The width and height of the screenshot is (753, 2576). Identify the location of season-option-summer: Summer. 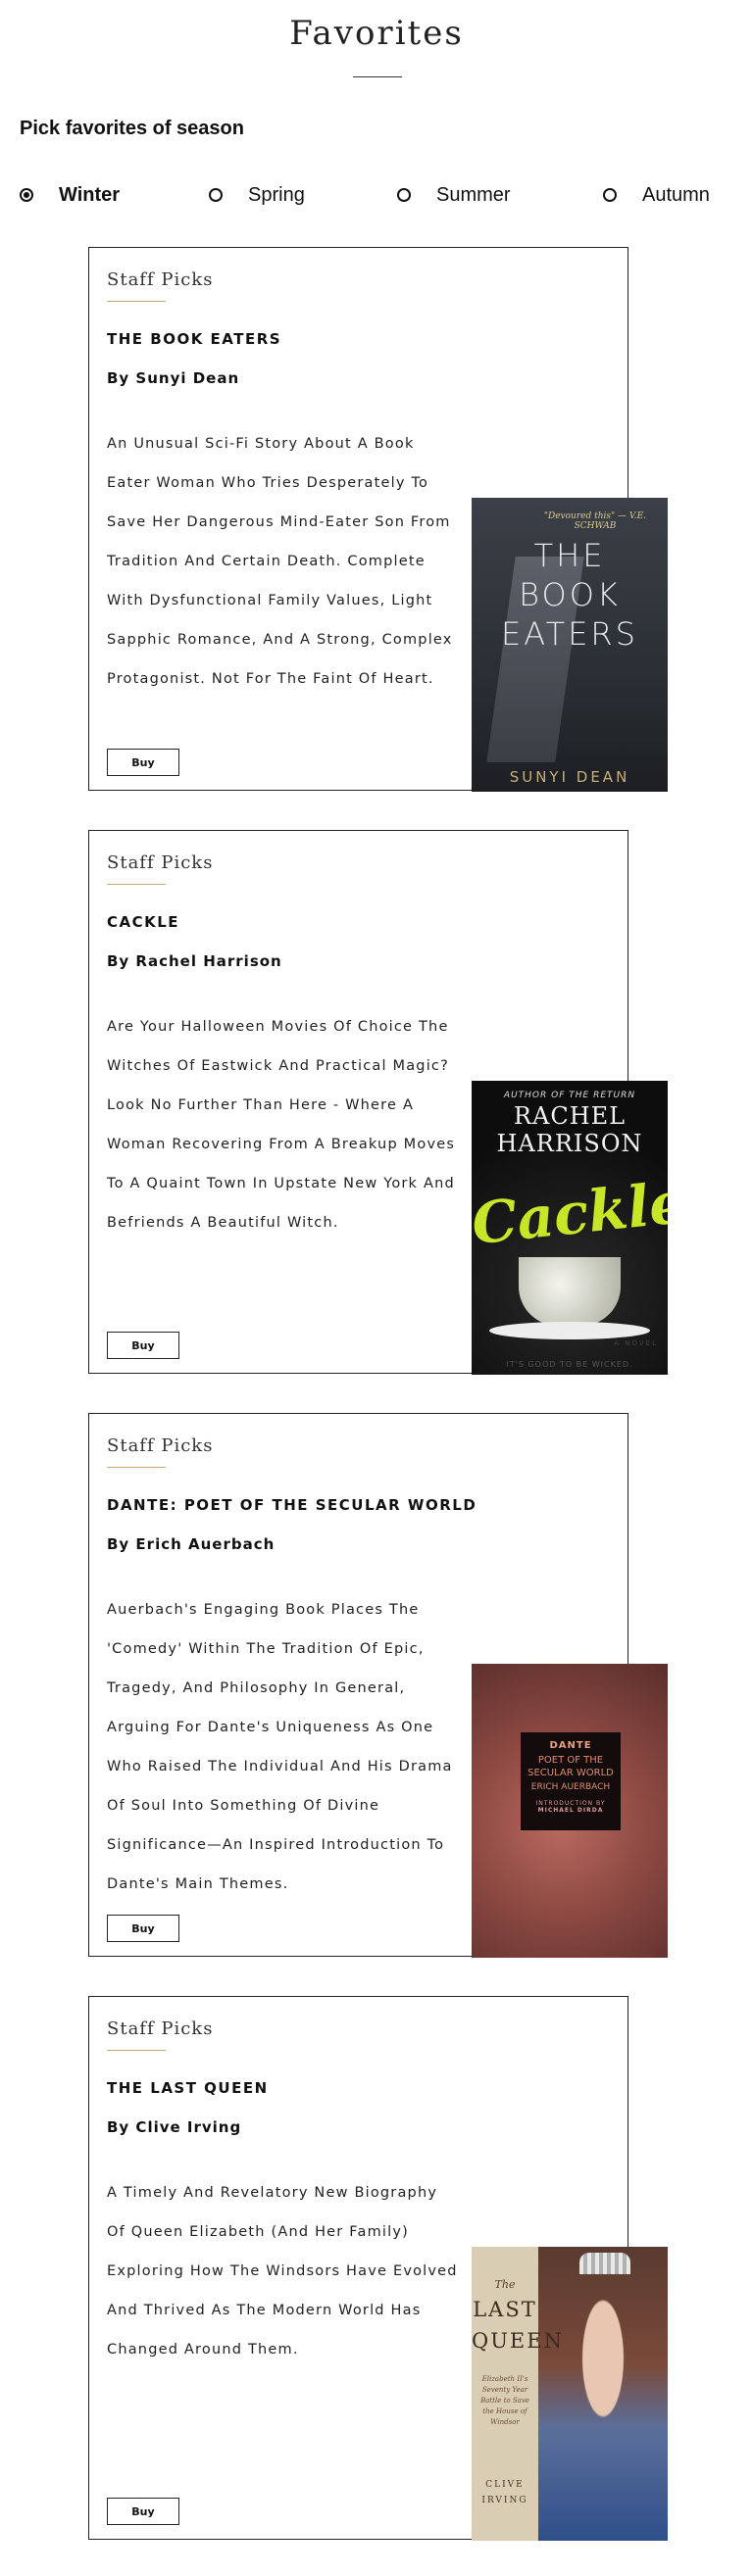
(454, 195).